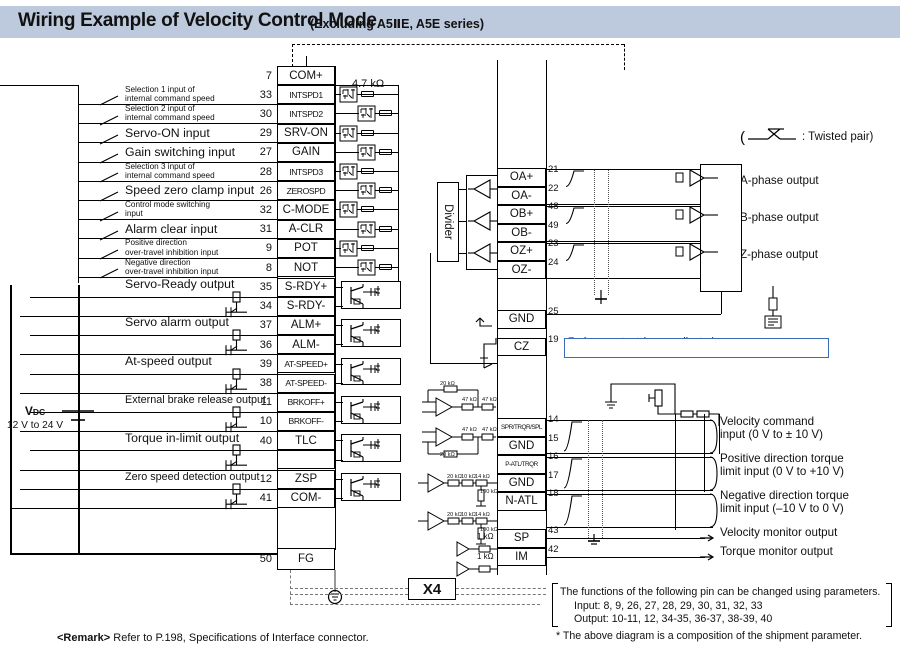  What do you see at coordinates (469, 400) in the screenshot?
I see `resistor-47k-label-a: 47 kΩ` at bounding box center [469, 400].